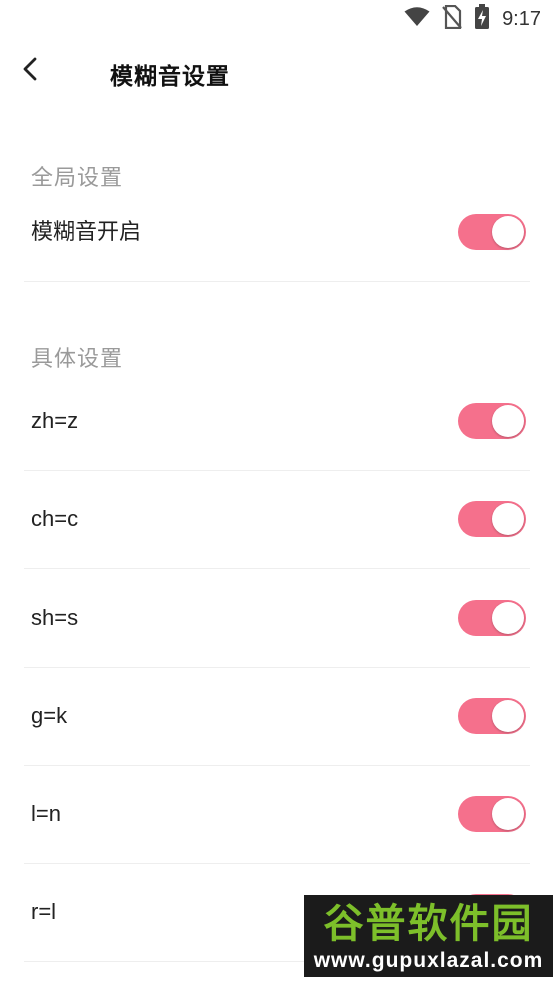 The height and width of the screenshot is (983, 553). What do you see at coordinates (417, 19) in the screenshot?
I see `wifi-icon` at bounding box center [417, 19].